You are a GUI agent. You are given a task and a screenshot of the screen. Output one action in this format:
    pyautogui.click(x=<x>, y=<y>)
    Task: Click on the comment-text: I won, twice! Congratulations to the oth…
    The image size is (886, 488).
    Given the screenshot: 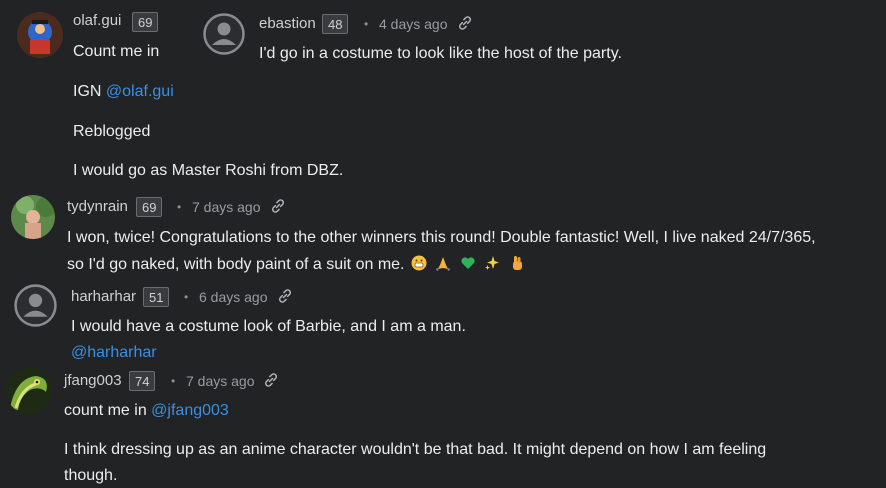 What is the action you would take?
    pyautogui.click(x=441, y=237)
    